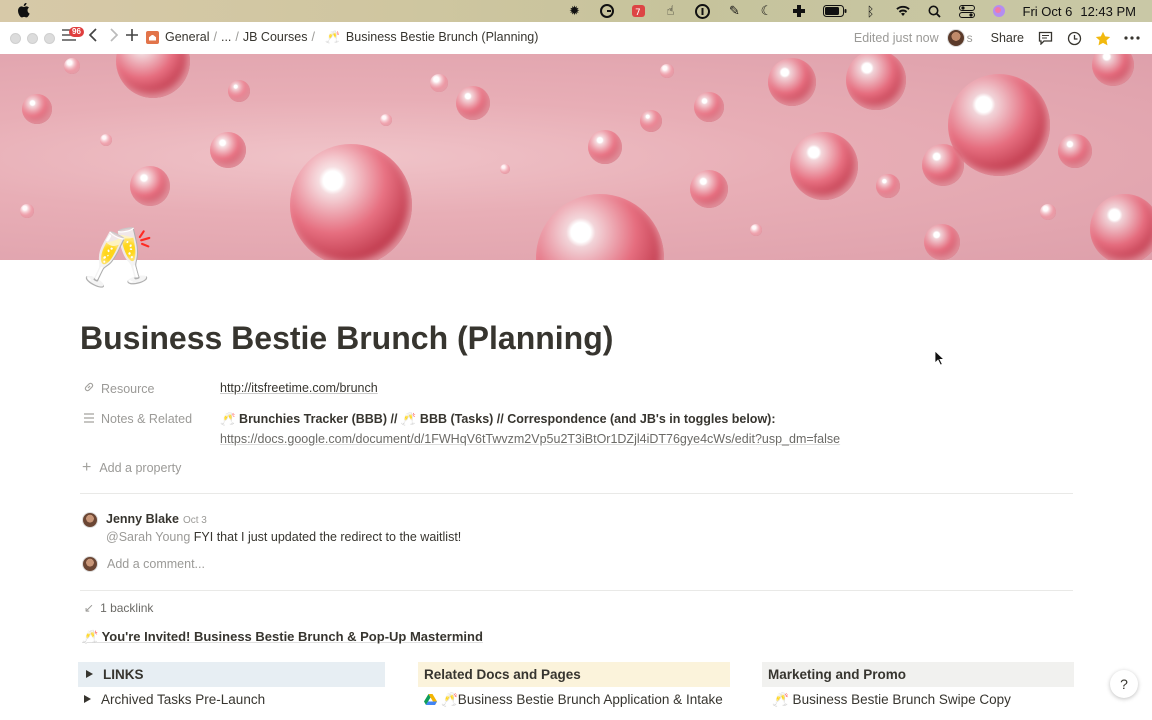  Describe the element at coordinates (703, 11) in the screenshot. I see `onepassword-icon` at that location.